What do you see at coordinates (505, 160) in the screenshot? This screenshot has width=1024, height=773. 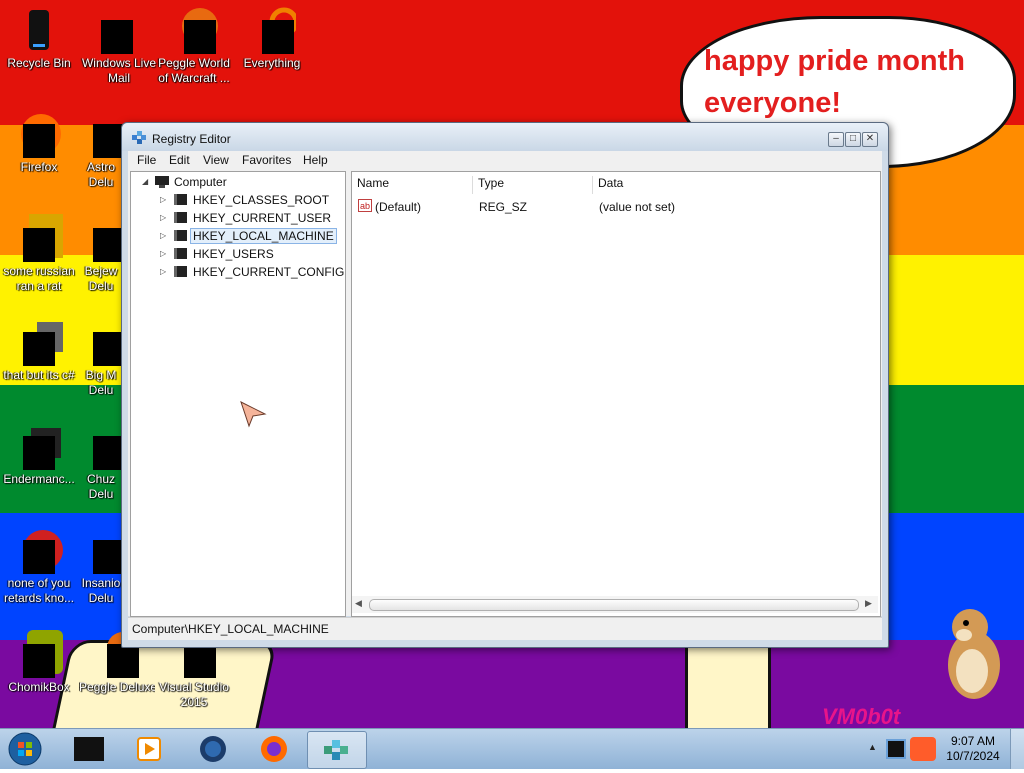 I see `menu-bar: File Edit View Favorites Help` at bounding box center [505, 160].